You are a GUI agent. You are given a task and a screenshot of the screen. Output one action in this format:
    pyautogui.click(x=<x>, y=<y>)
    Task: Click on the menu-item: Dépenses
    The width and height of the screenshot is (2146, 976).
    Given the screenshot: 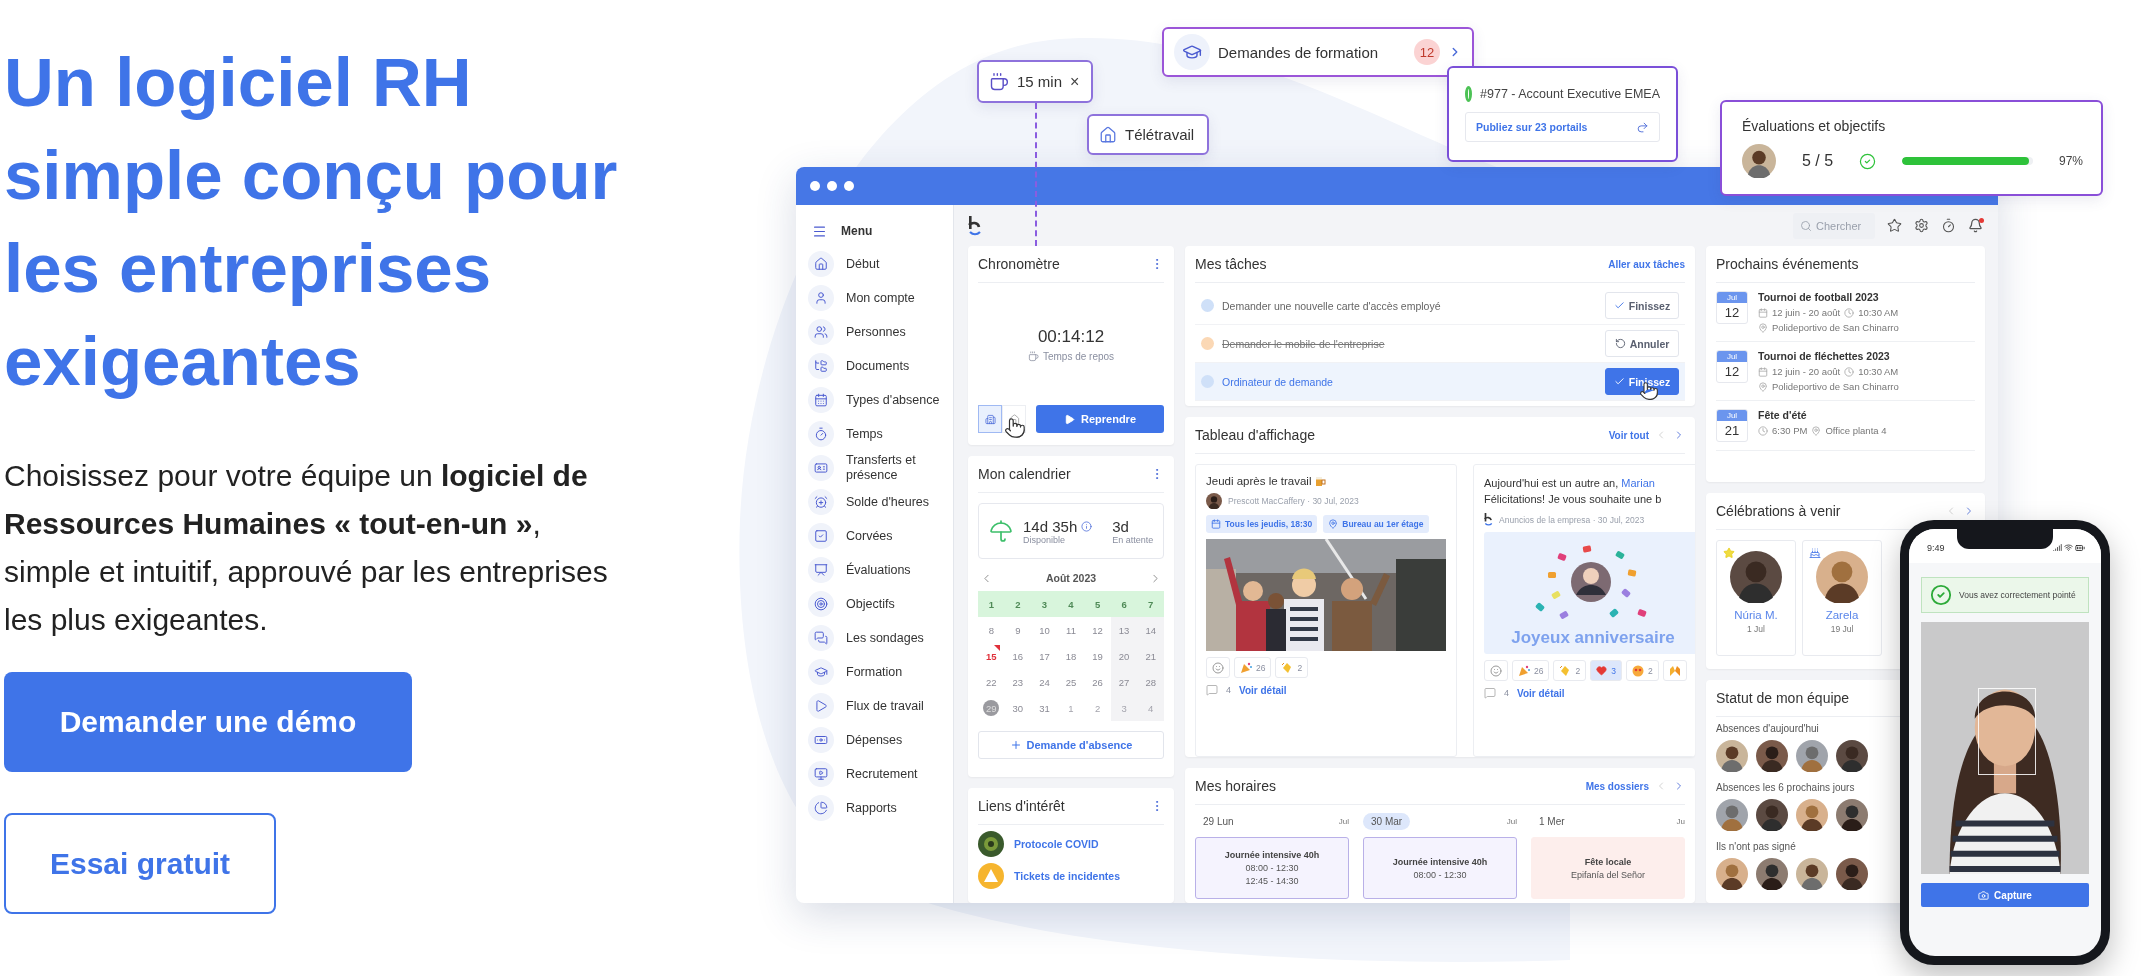 What is the action you would take?
    pyautogui.click(x=874, y=740)
    